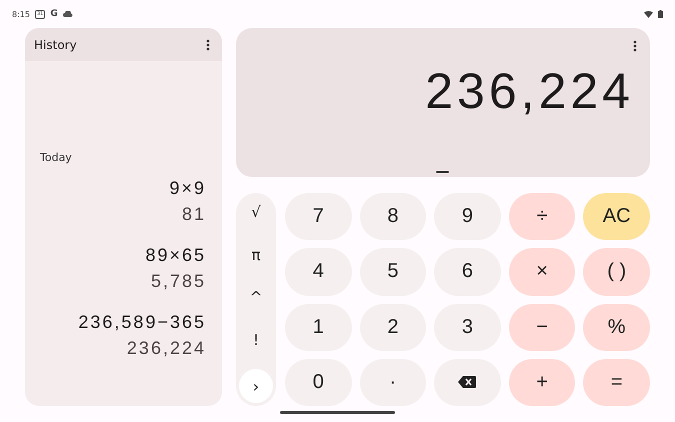 The height and width of the screenshot is (422, 675). Describe the element at coordinates (255, 339) in the screenshot. I see `function-key: !` at that location.